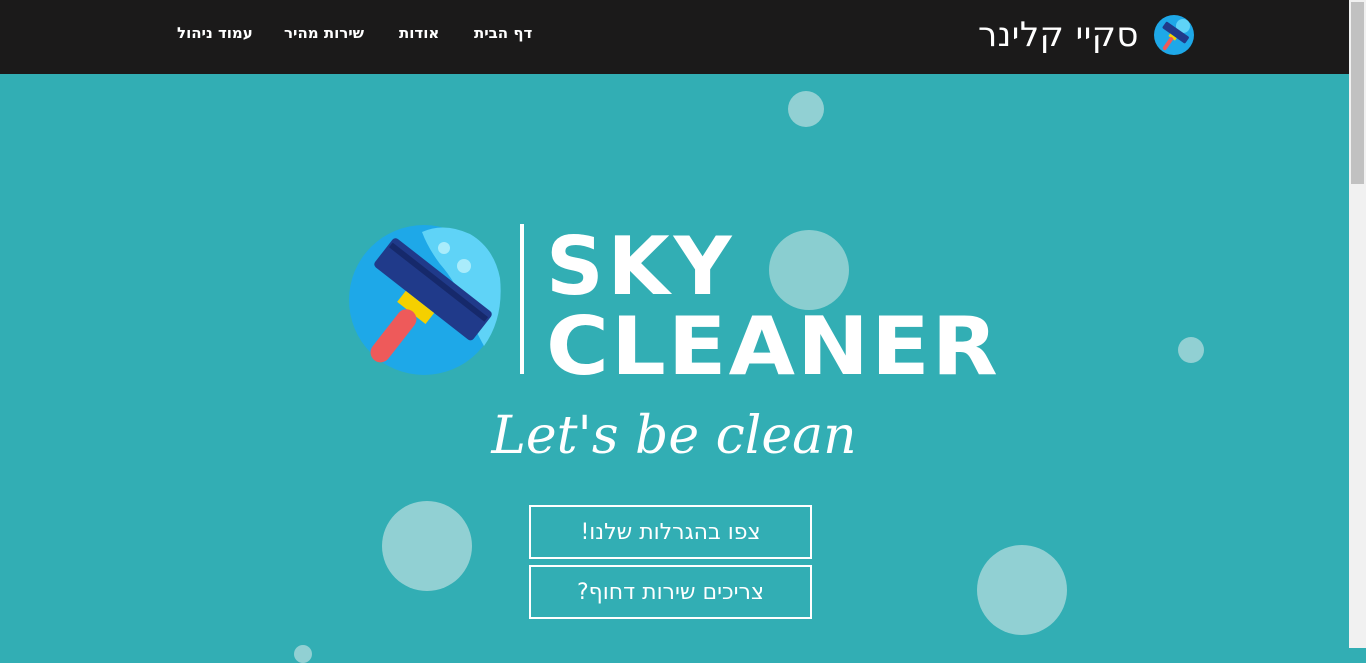 The image size is (1366, 663). What do you see at coordinates (673, 436) in the screenshot?
I see `logo-tagline: Let's be clean` at bounding box center [673, 436].